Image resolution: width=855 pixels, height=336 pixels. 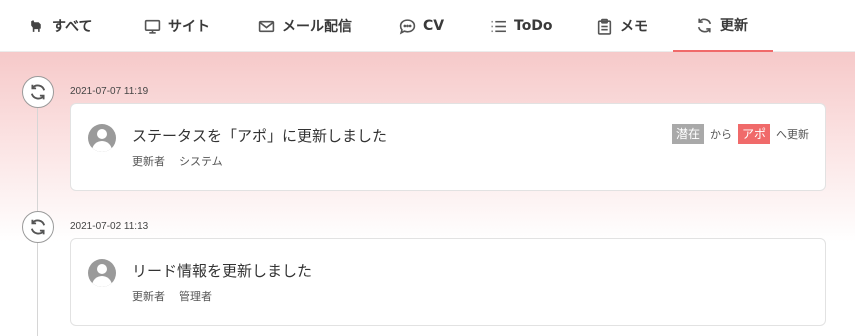 I want to click on clipboard-icon, so click(x=604, y=26).